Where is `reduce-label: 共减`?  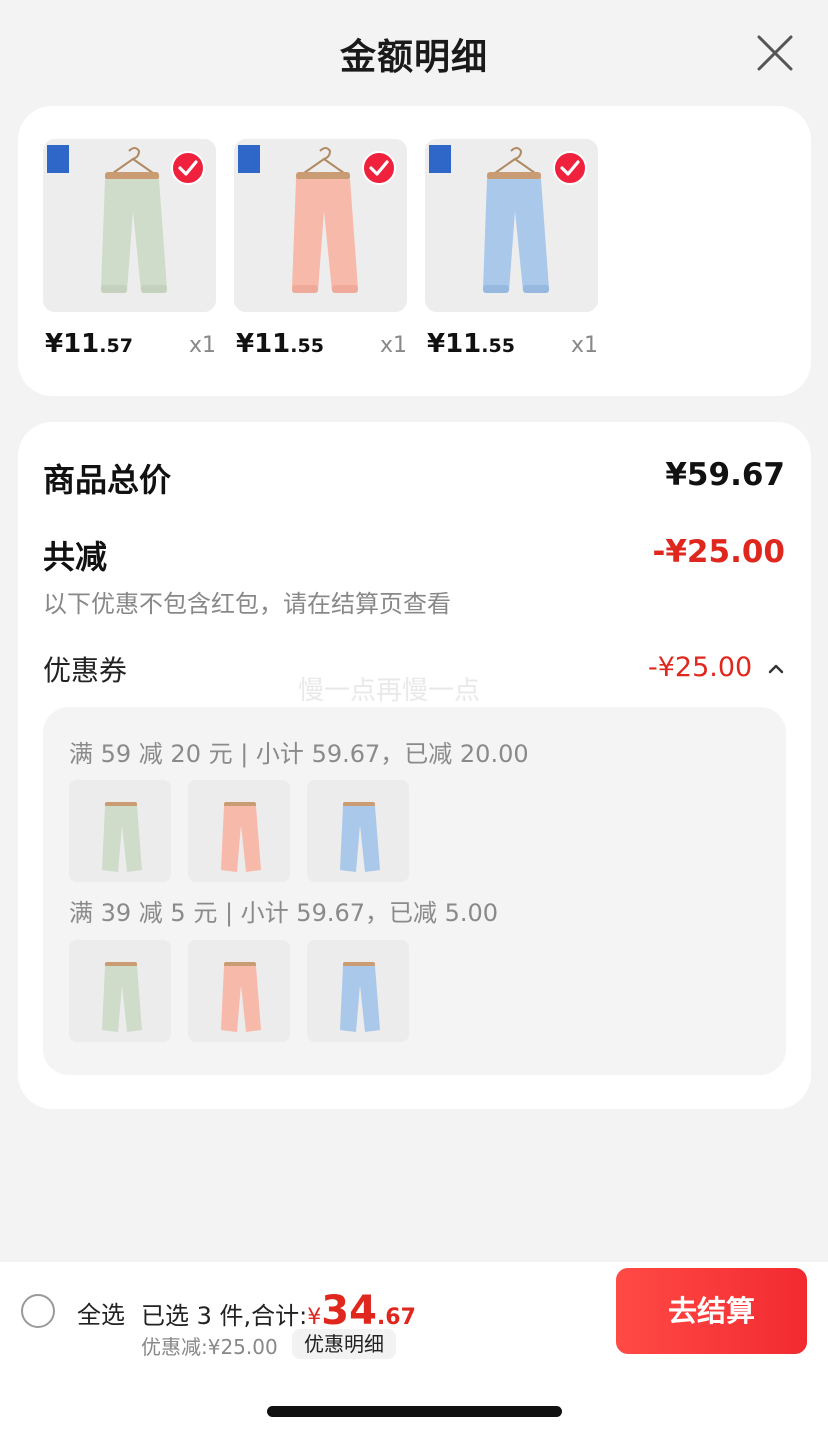 reduce-label: 共减 is located at coordinates (75, 557).